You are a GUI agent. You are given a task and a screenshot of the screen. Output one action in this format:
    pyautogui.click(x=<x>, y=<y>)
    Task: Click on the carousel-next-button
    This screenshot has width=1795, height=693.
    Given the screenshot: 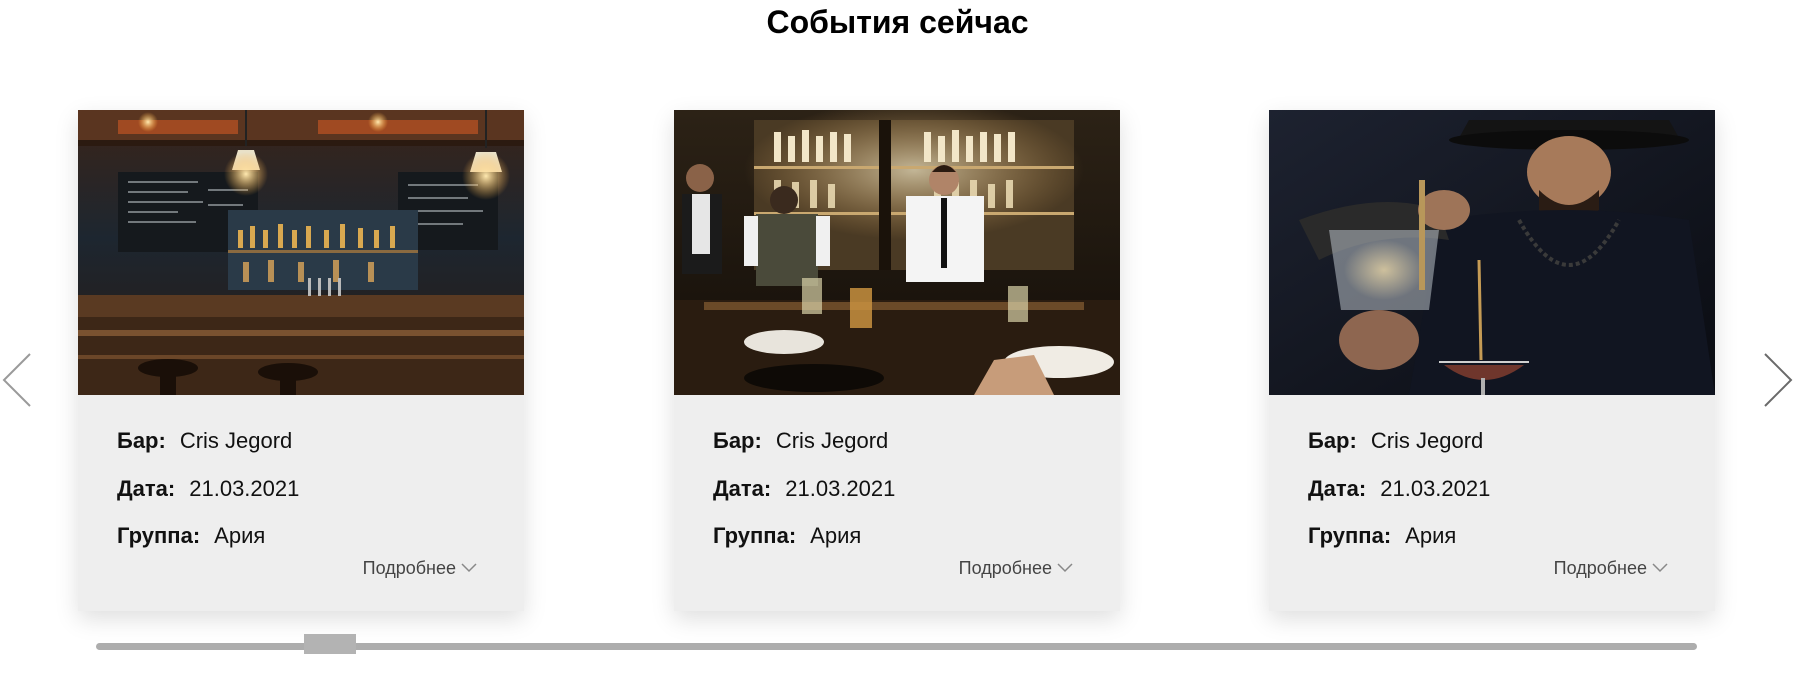 What is the action you would take?
    pyautogui.click(x=1777, y=380)
    